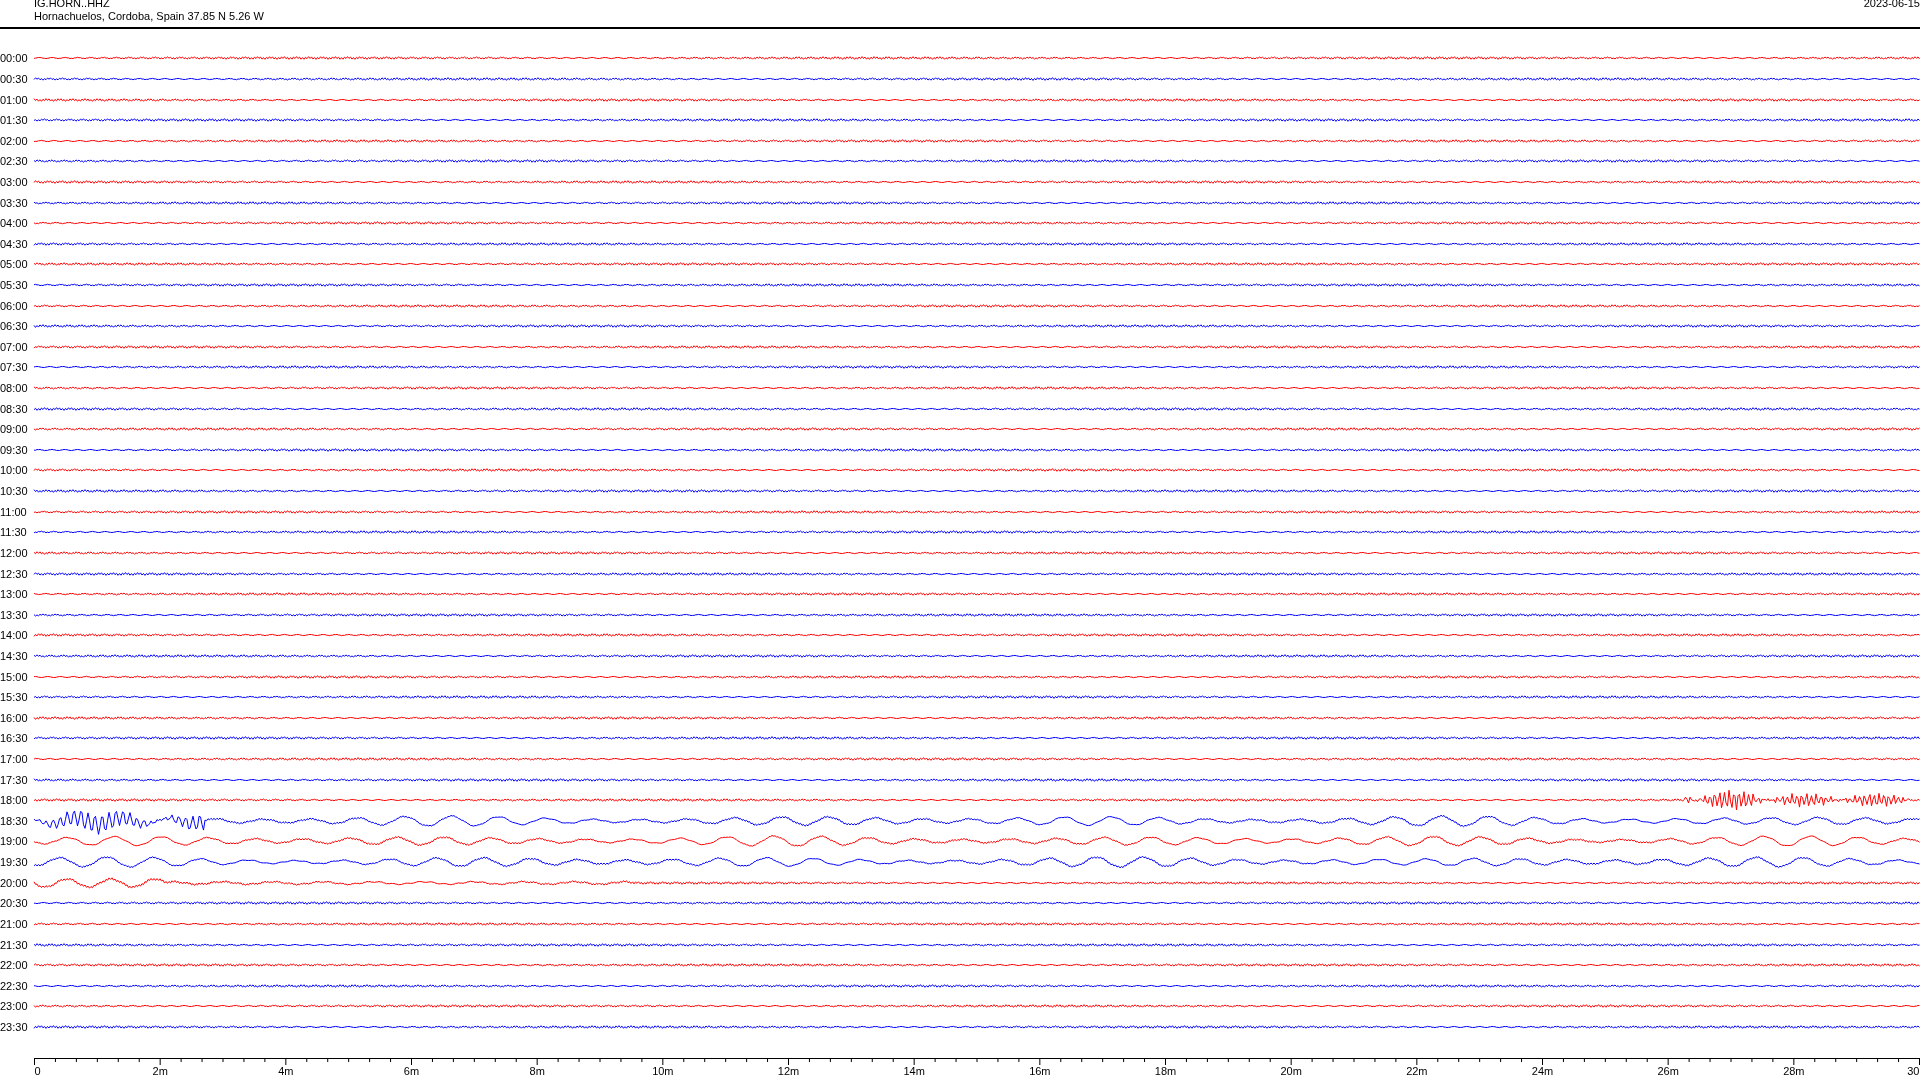 The height and width of the screenshot is (1080, 1920). I want to click on time-label: 21:30, so click(14, 944).